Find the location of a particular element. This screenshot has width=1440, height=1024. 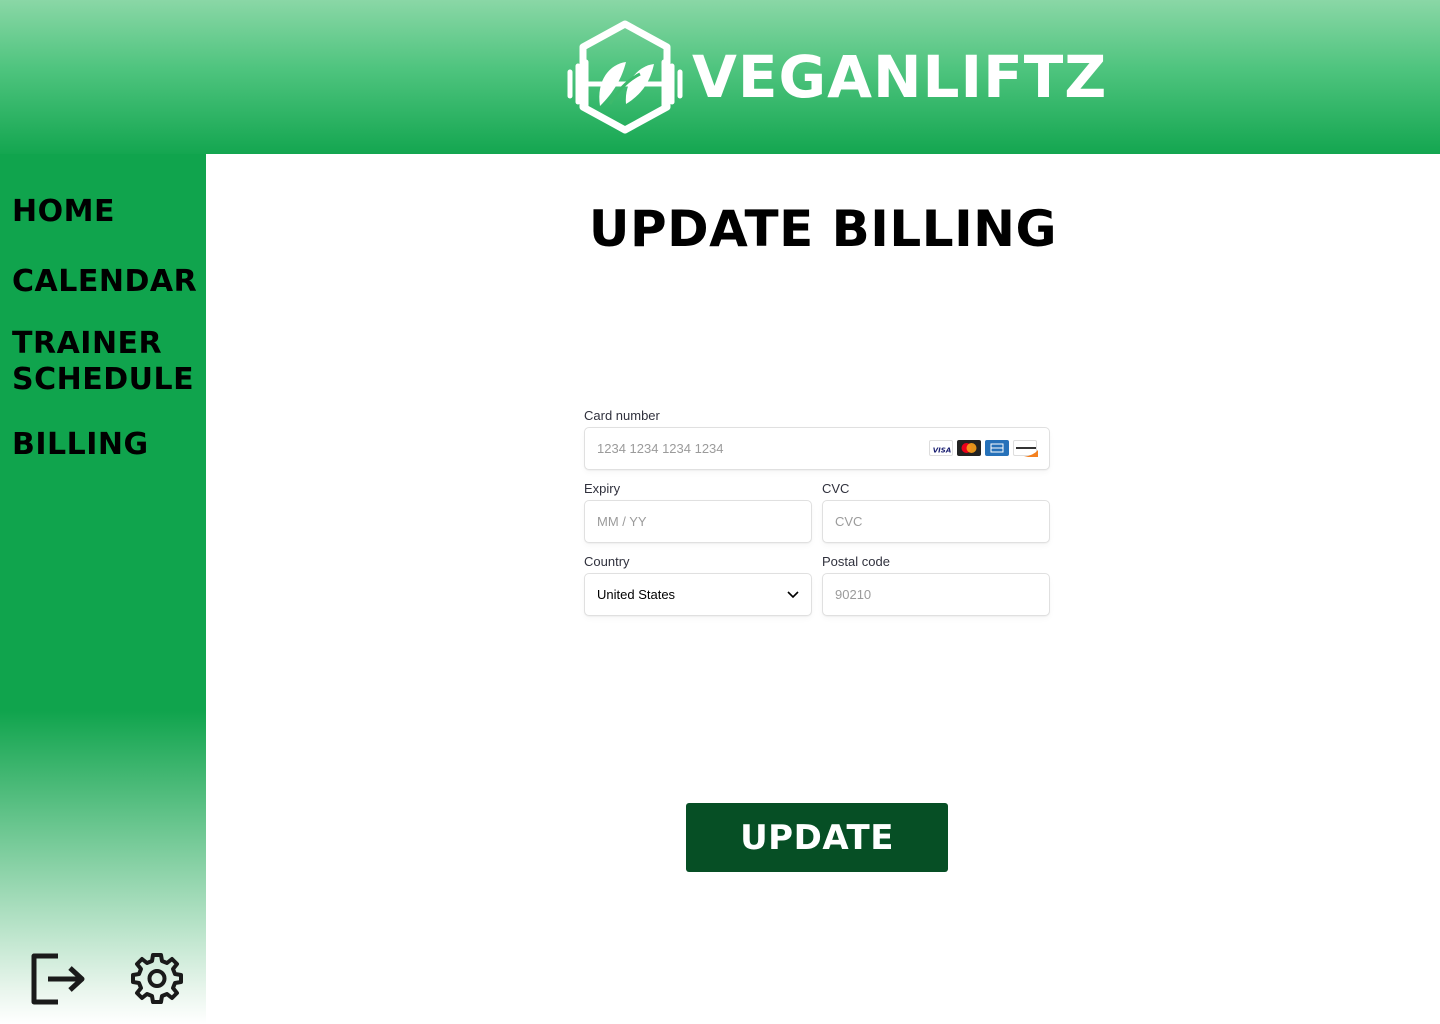

brand-name: VEGANLIFTZ is located at coordinates (900, 77).